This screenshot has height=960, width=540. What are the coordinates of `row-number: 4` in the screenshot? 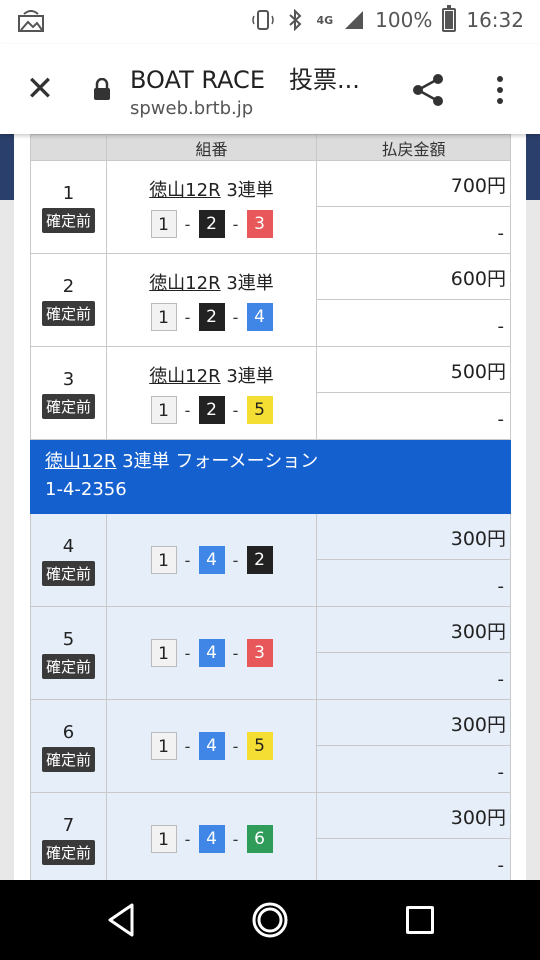 It's located at (68, 546).